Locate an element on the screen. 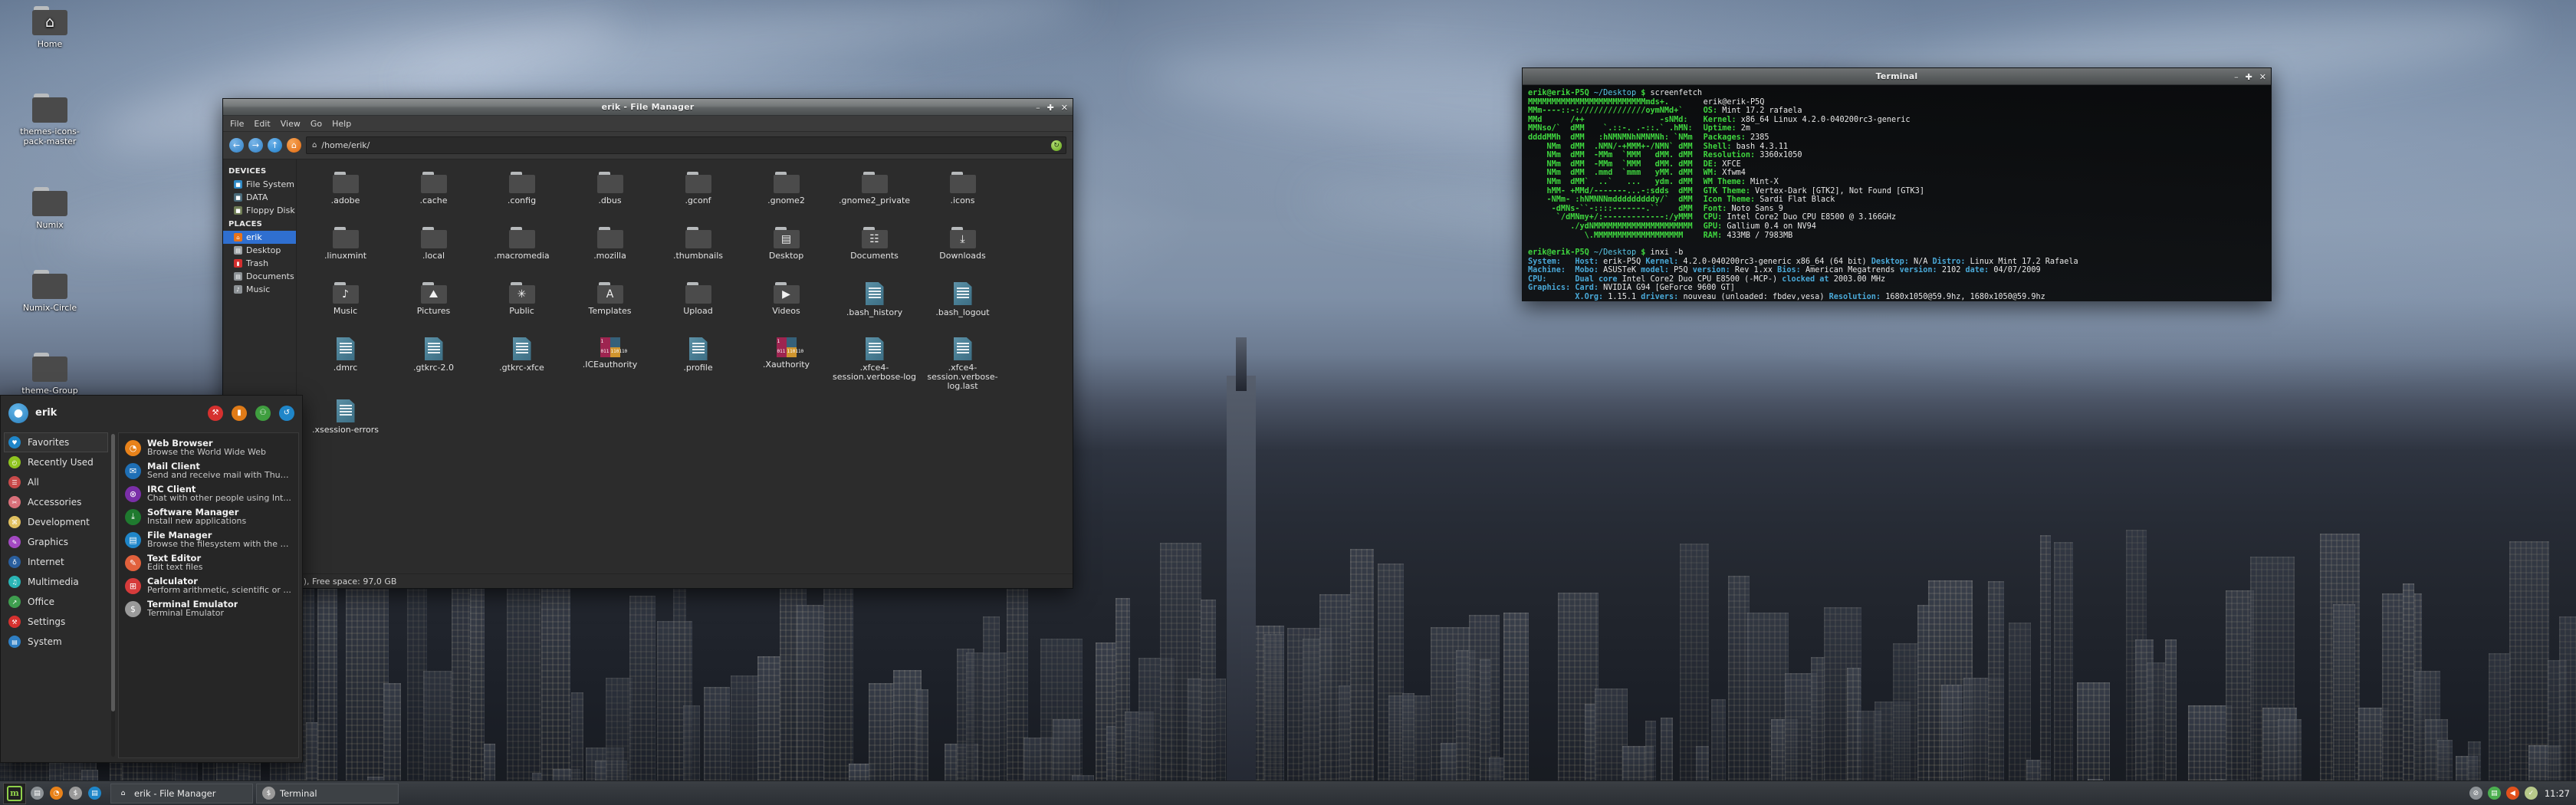  up-button: ↑ is located at coordinates (275, 146).